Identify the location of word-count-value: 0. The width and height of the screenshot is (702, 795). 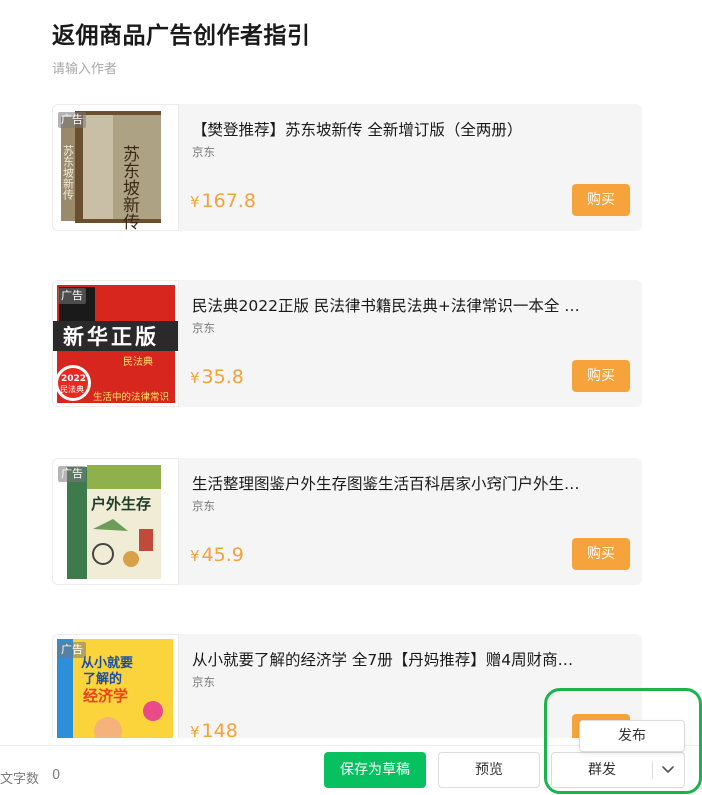
(56, 775).